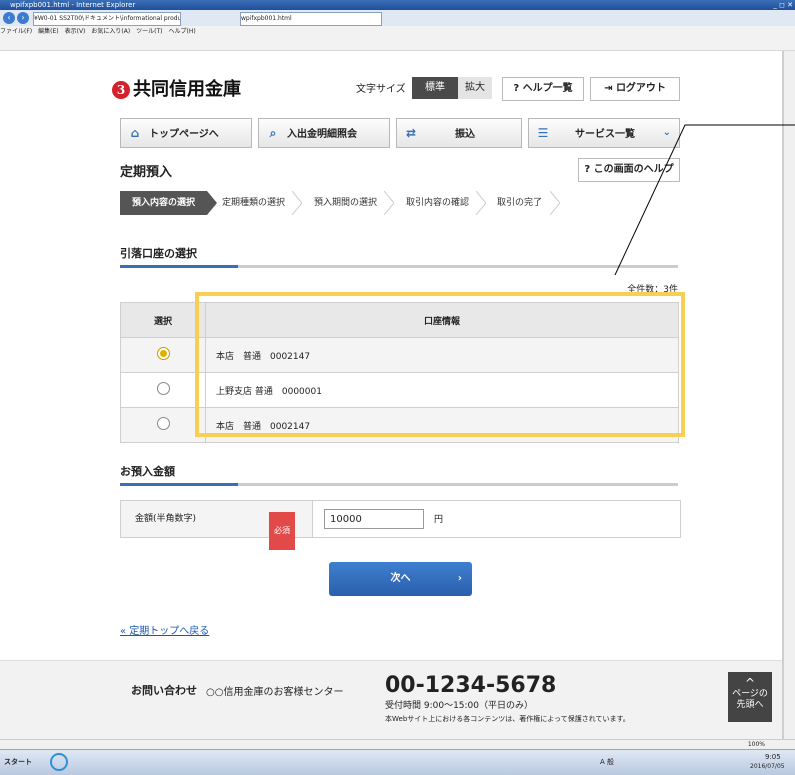 Image resolution: width=795 pixels, height=775 pixels. I want to click on account-section-title: 引落口座の選択, so click(158, 253).